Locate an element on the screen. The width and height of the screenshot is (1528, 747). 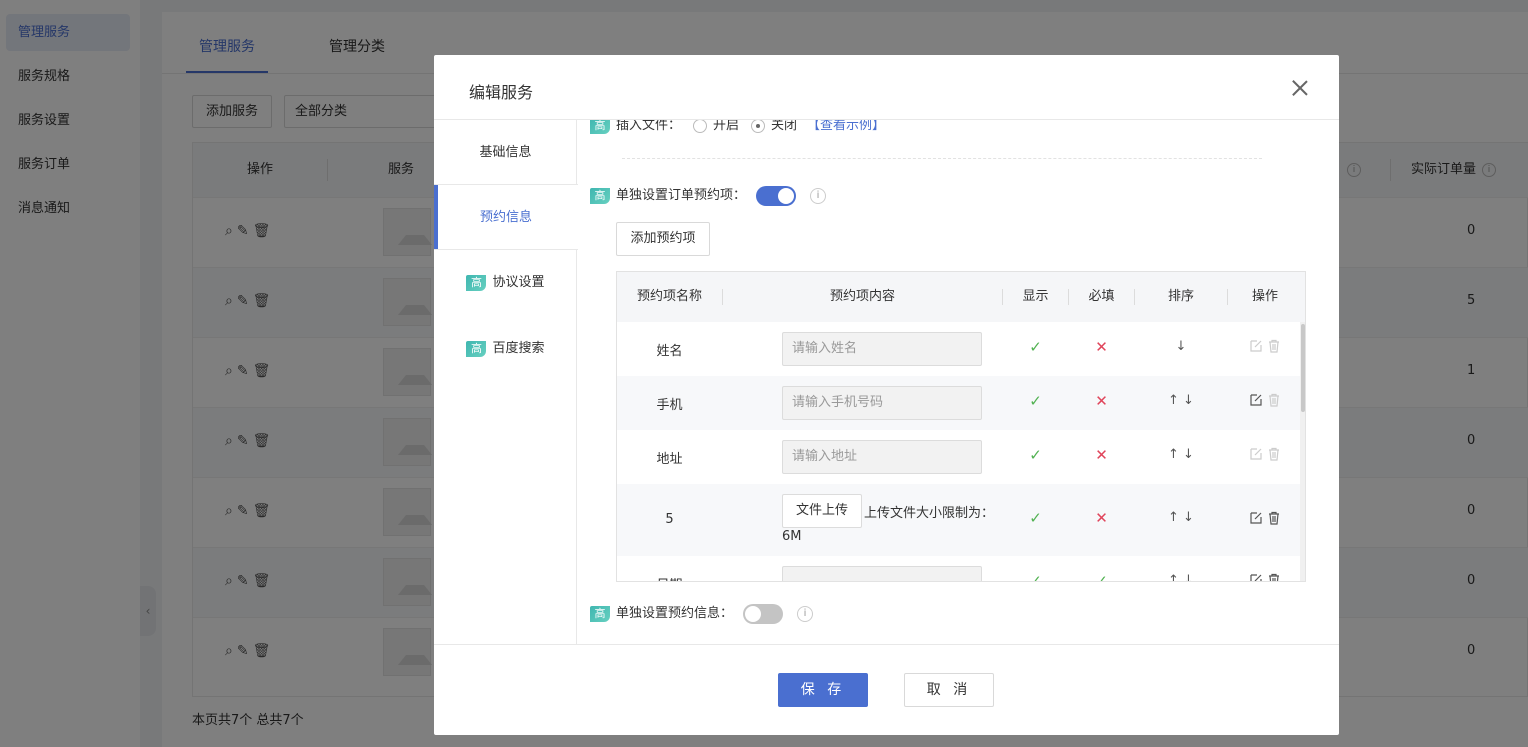
order-items-switch is located at coordinates (776, 195).